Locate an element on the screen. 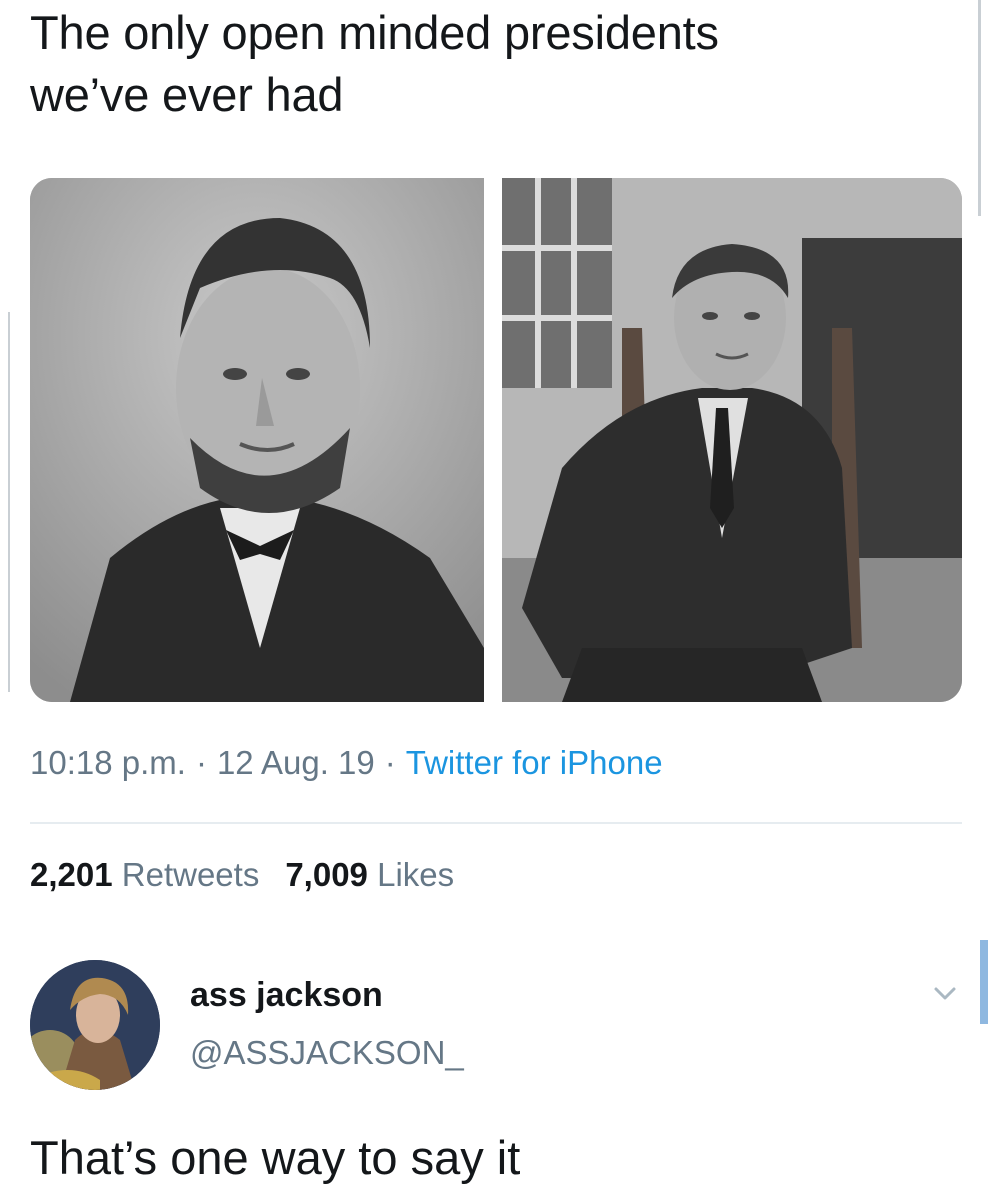 This screenshot has width=988, height=1200. tweet-meta: 10:18 p.m. · 12 Aug. 19 · Twitter for iPhone is located at coordinates (346, 763).